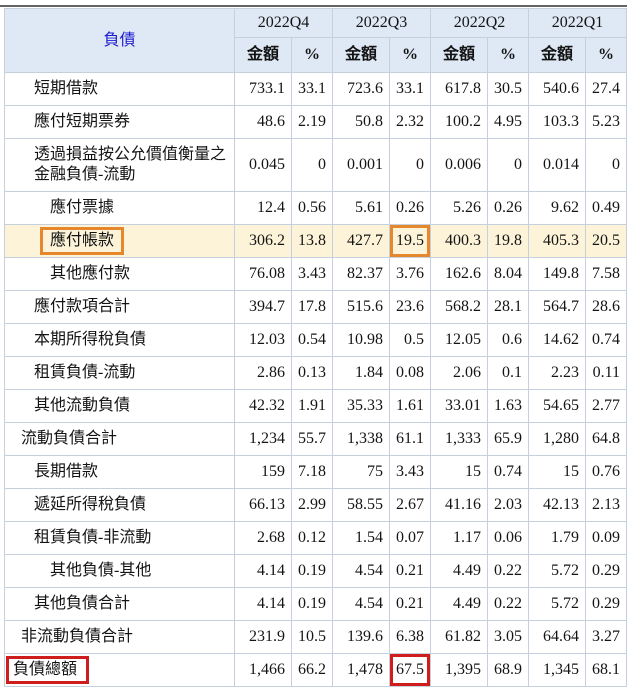  What do you see at coordinates (410, 538) in the screenshot?
I see `value-cell: 0.07` at bounding box center [410, 538].